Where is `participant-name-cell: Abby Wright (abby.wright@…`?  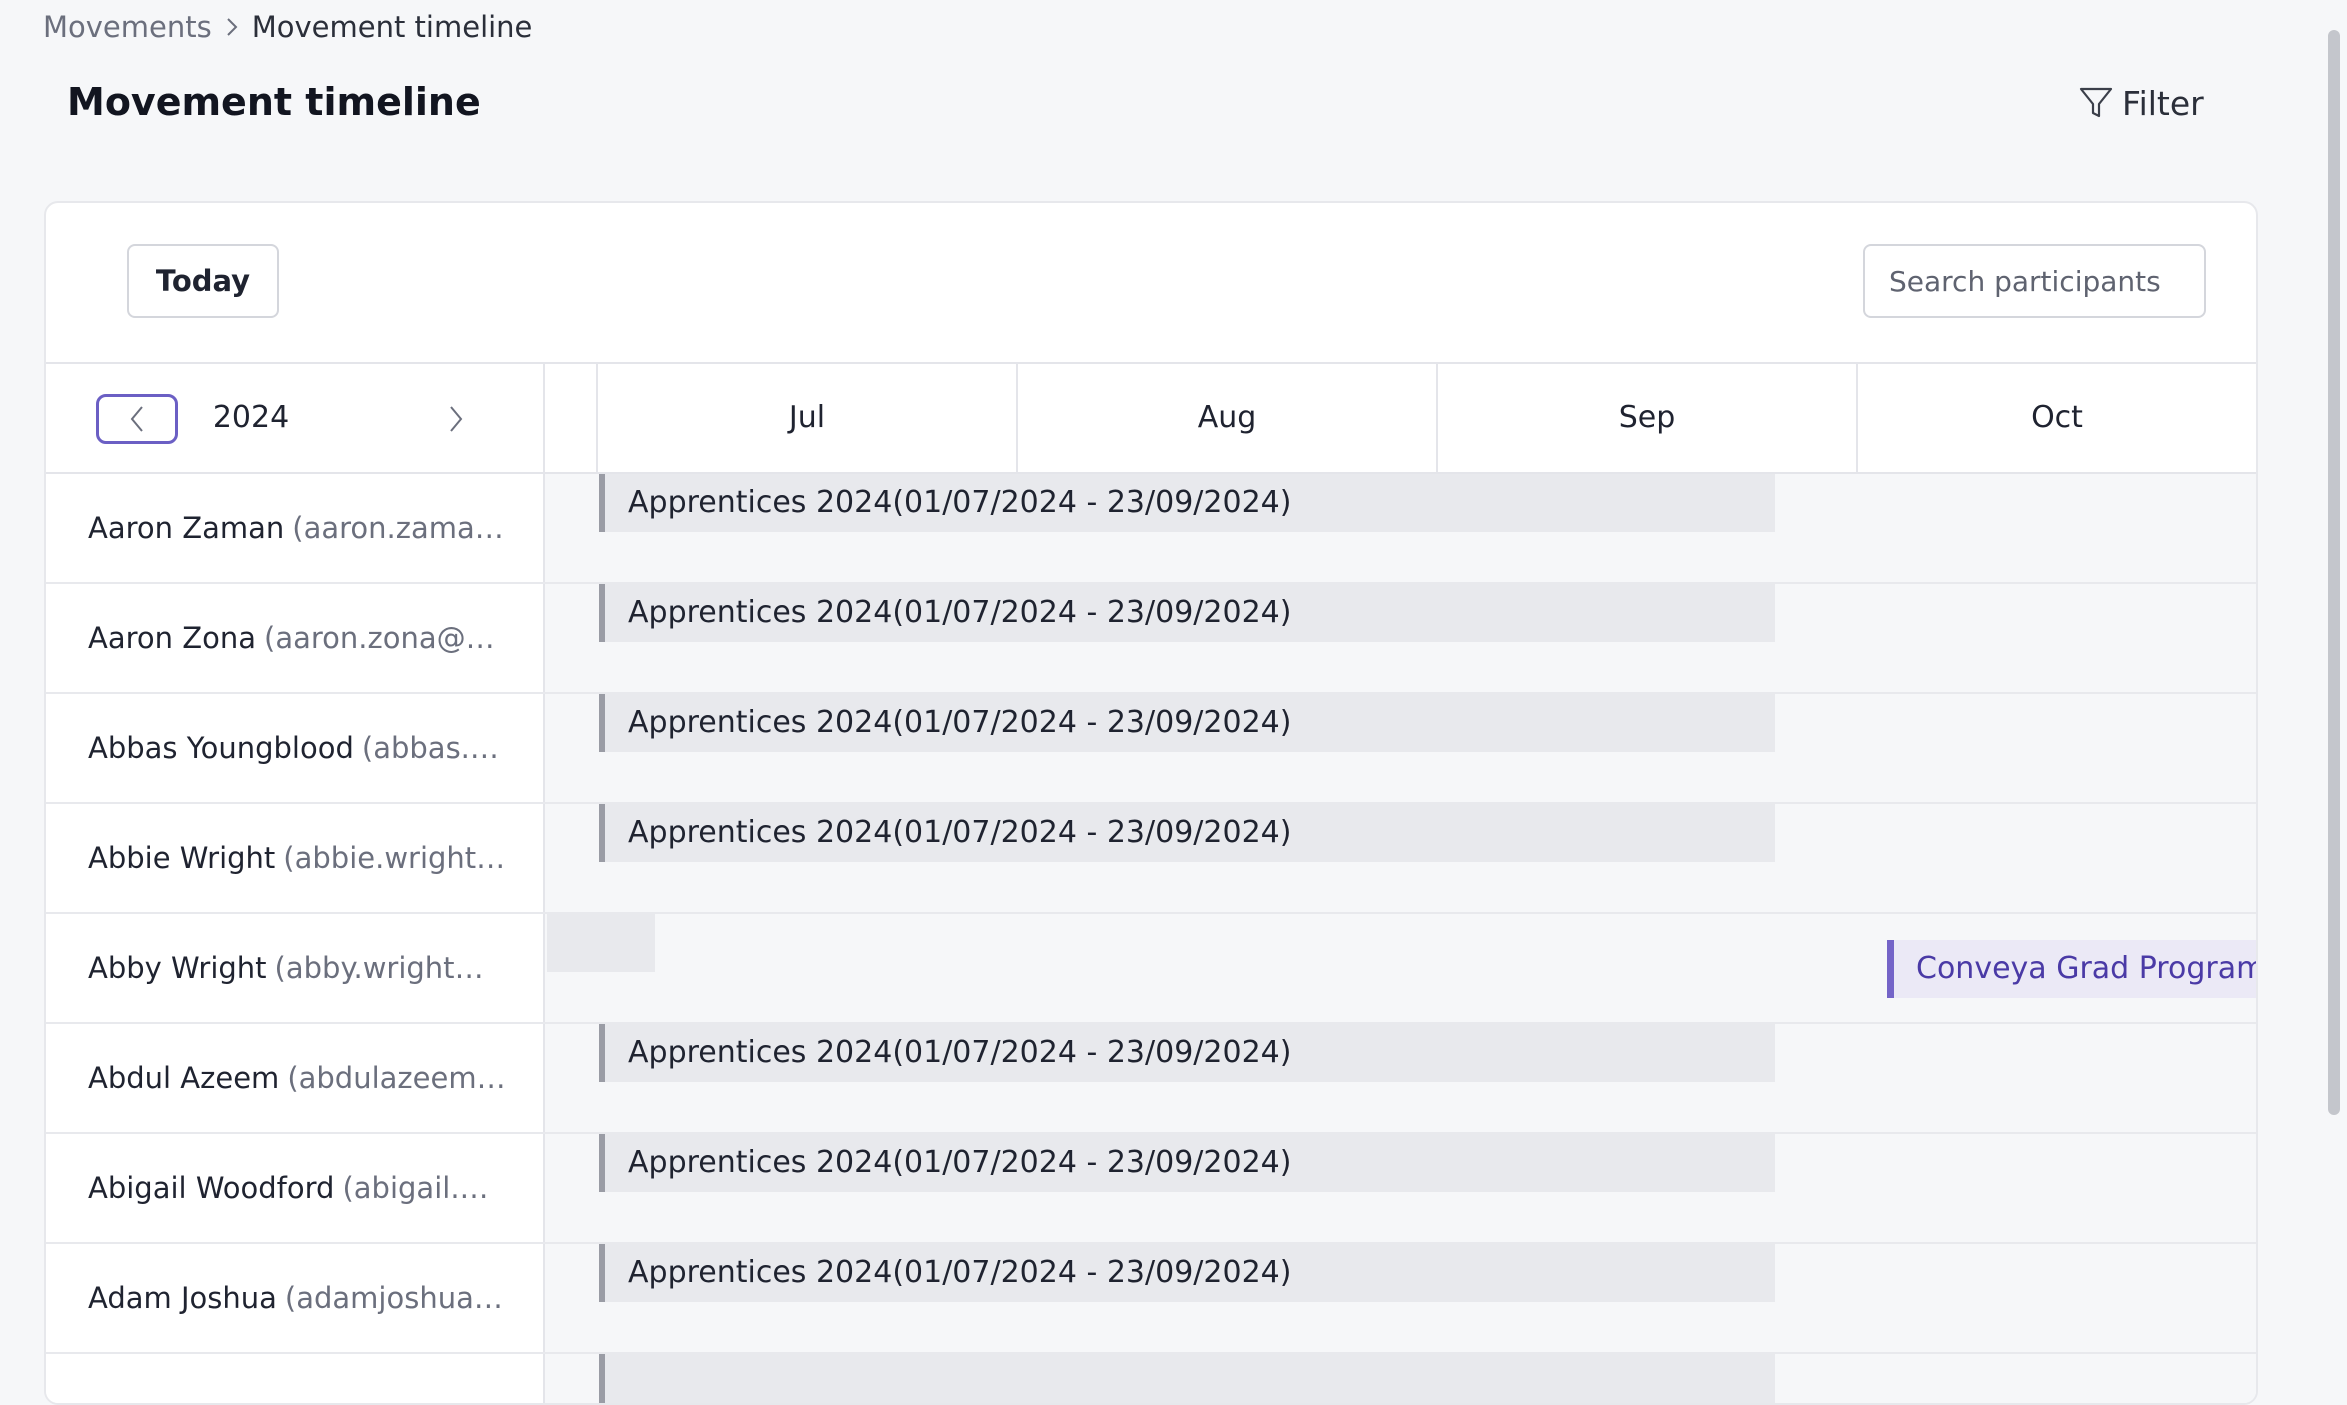 participant-name-cell: Abby Wright (abby.wright@… is located at coordinates (295, 968).